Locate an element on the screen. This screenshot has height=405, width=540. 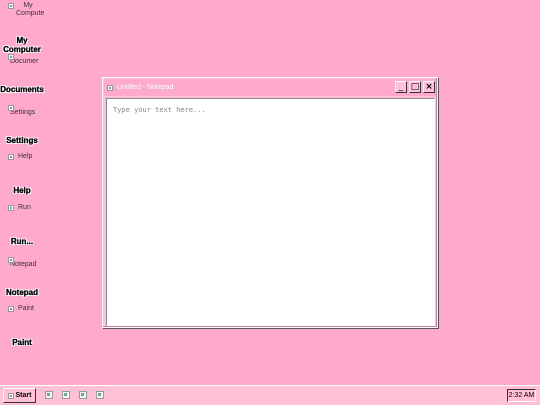
icon-alt-text: Paint is located at coordinates (26, 308).